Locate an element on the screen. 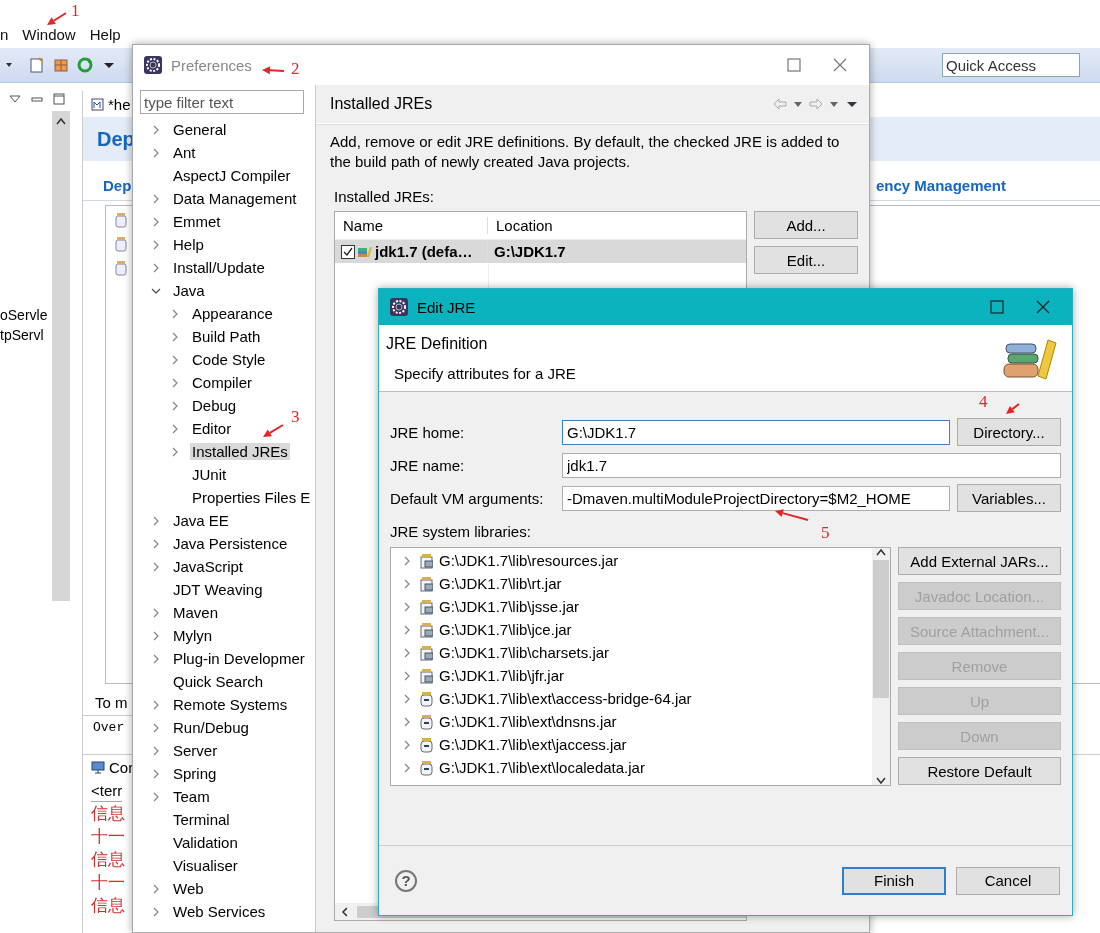 The height and width of the screenshot is (933, 1100). tree-item: JavaScript is located at coordinates (208, 566).